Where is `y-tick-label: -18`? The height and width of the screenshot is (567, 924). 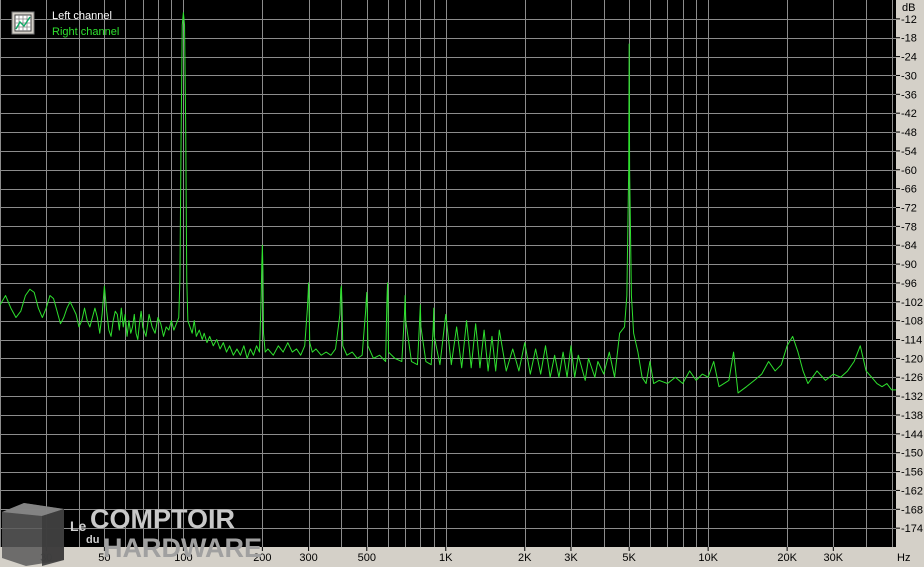 y-tick-label: -18 is located at coordinates (909, 39).